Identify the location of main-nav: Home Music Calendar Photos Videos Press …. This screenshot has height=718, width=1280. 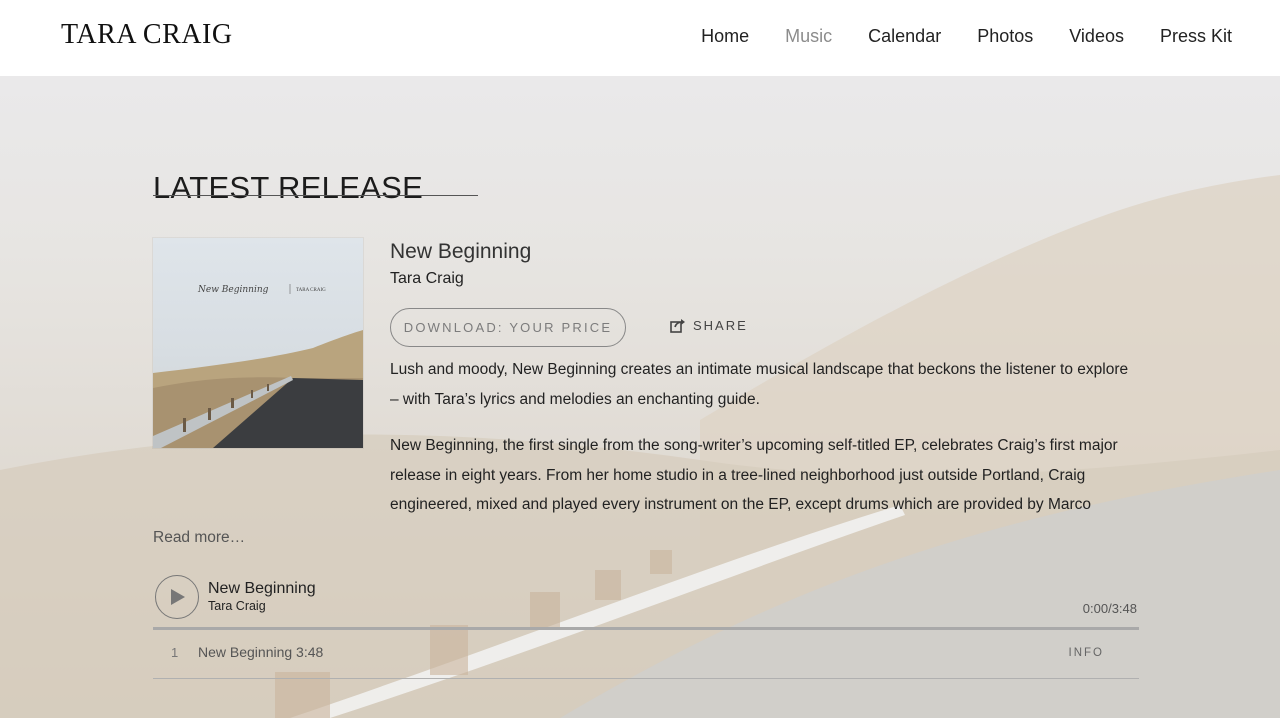
(966, 36).